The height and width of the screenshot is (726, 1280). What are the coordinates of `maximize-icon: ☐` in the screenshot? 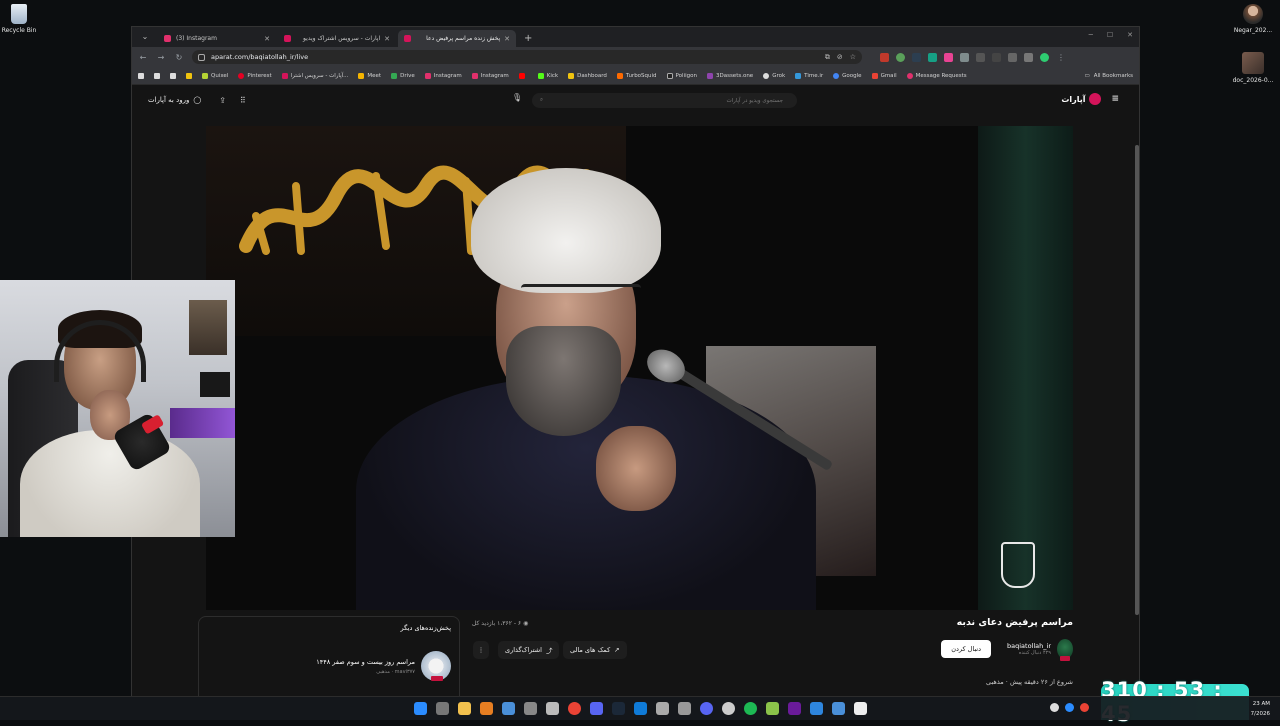 It's located at (1110, 35).